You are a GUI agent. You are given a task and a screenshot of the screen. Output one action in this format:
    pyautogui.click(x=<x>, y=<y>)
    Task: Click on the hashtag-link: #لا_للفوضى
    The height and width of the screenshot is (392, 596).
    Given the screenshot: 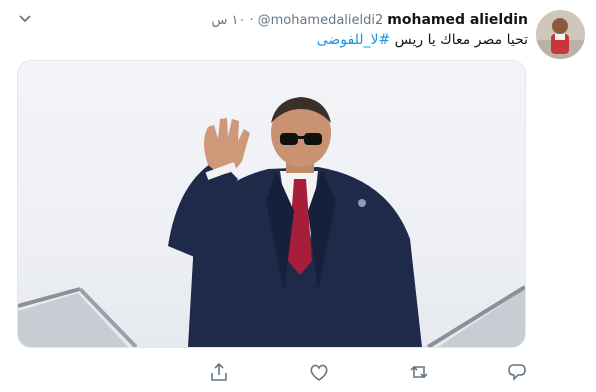 What is the action you would take?
    pyautogui.click(x=354, y=40)
    